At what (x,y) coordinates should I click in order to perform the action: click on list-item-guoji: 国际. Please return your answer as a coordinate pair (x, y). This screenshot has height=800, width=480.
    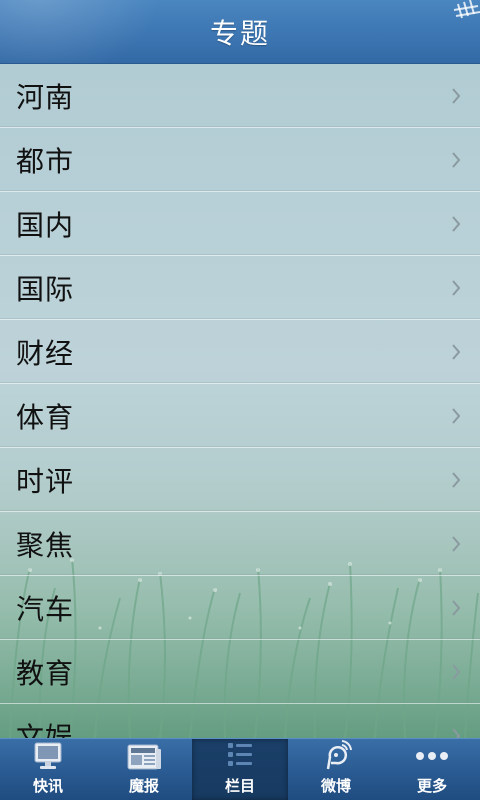
    Looking at the image, I should click on (240, 288).